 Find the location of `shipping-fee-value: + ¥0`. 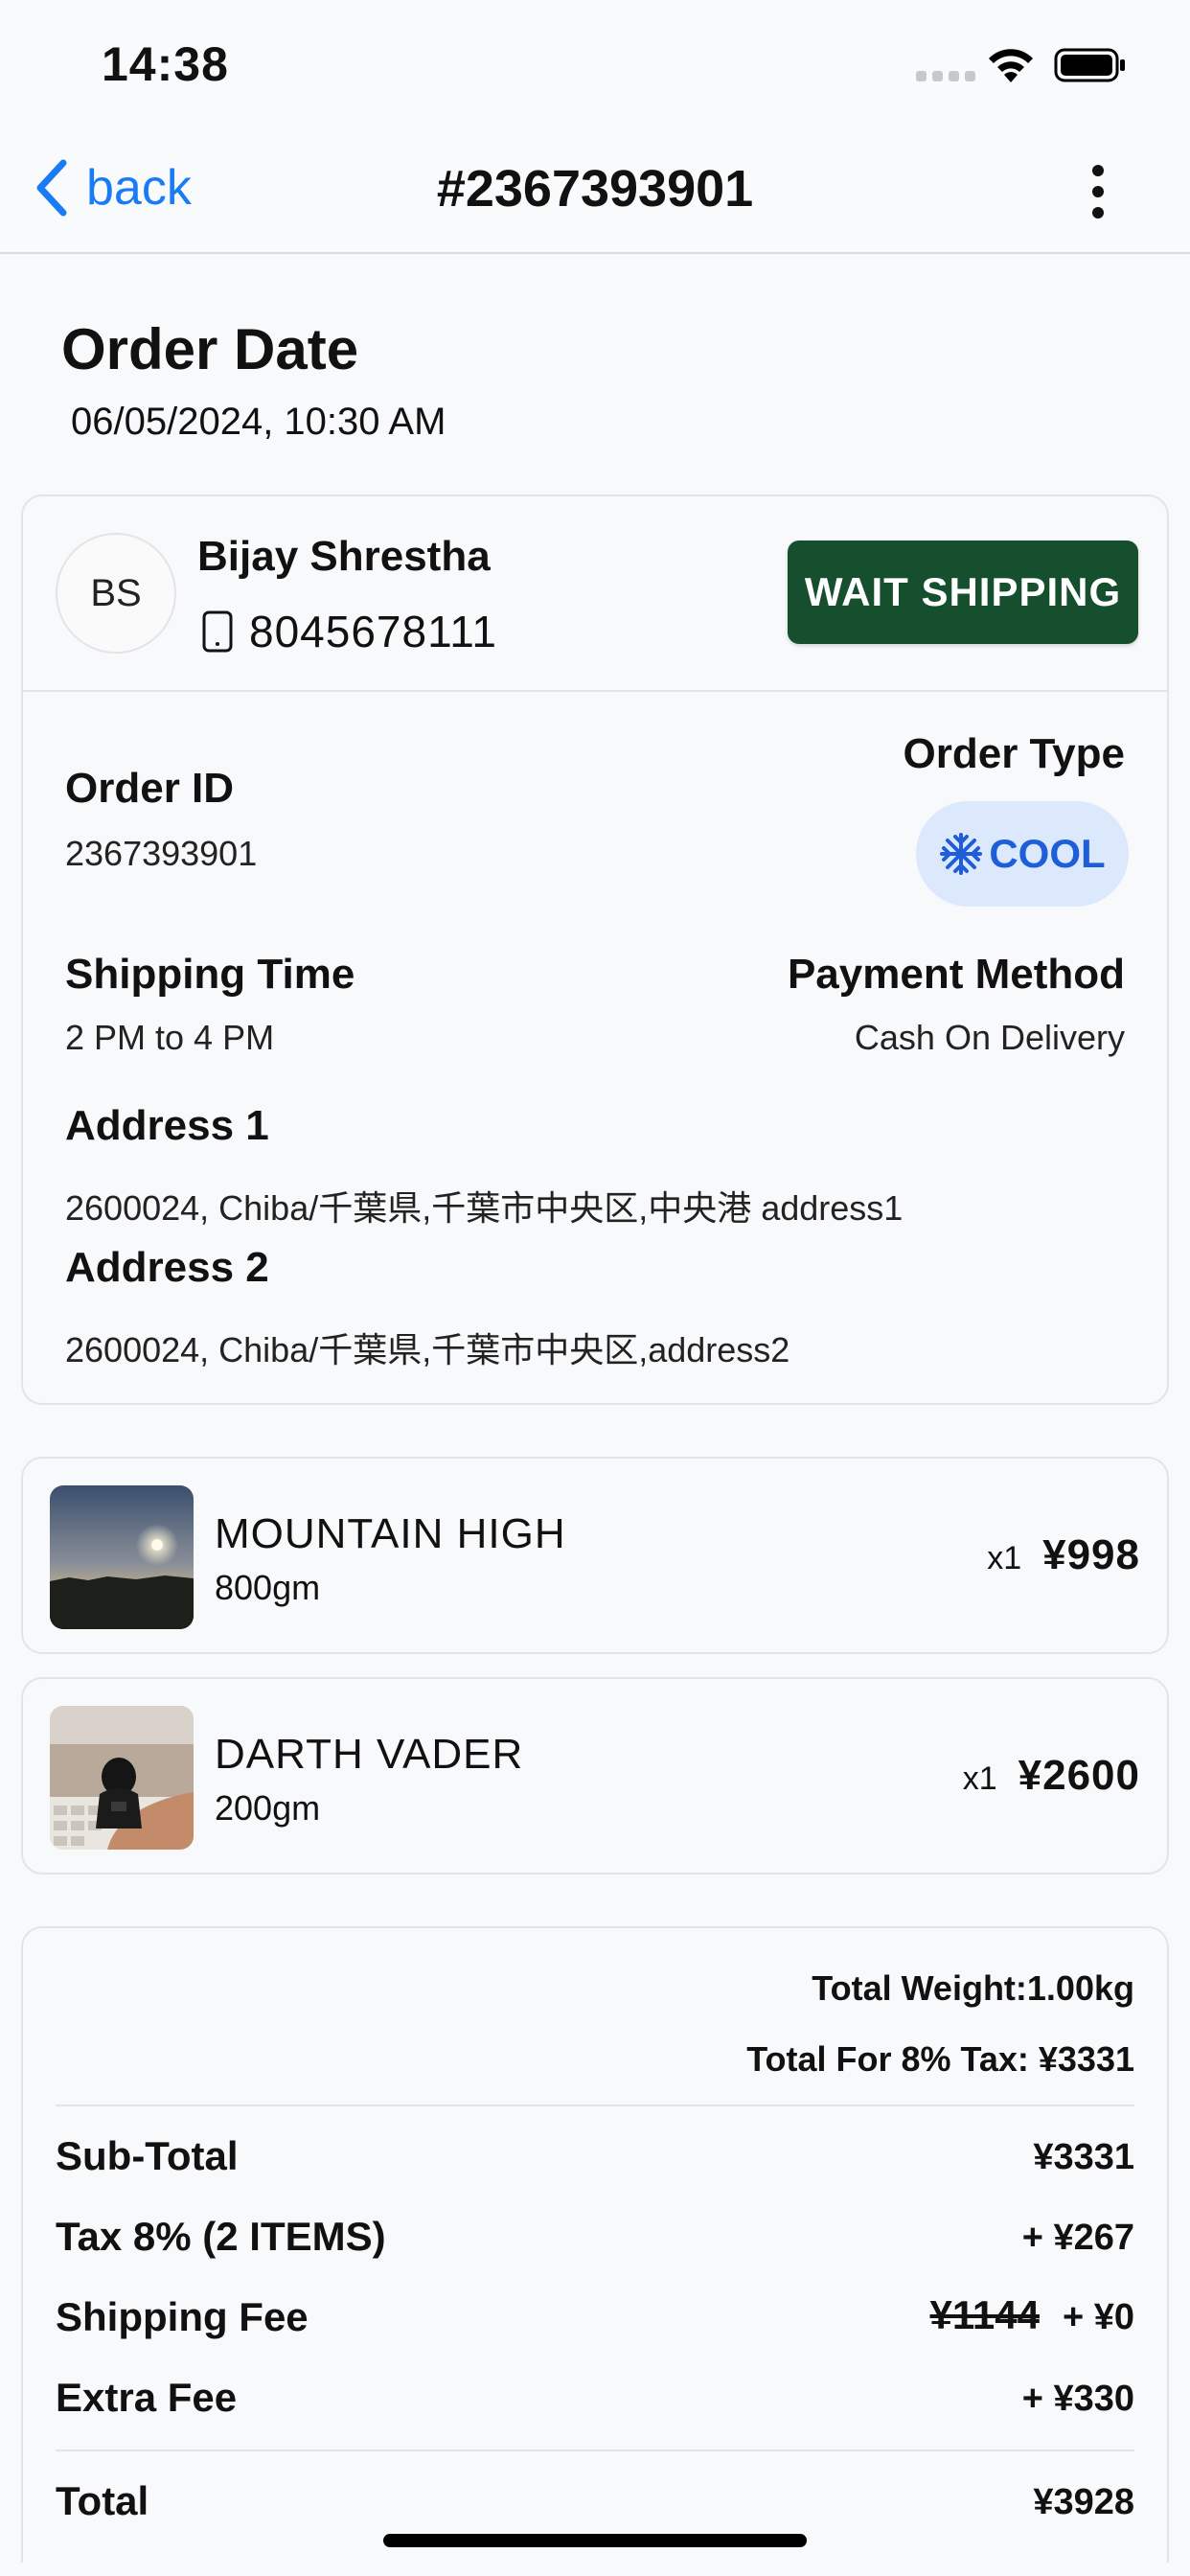

shipping-fee-value: + ¥0 is located at coordinates (1098, 2317).